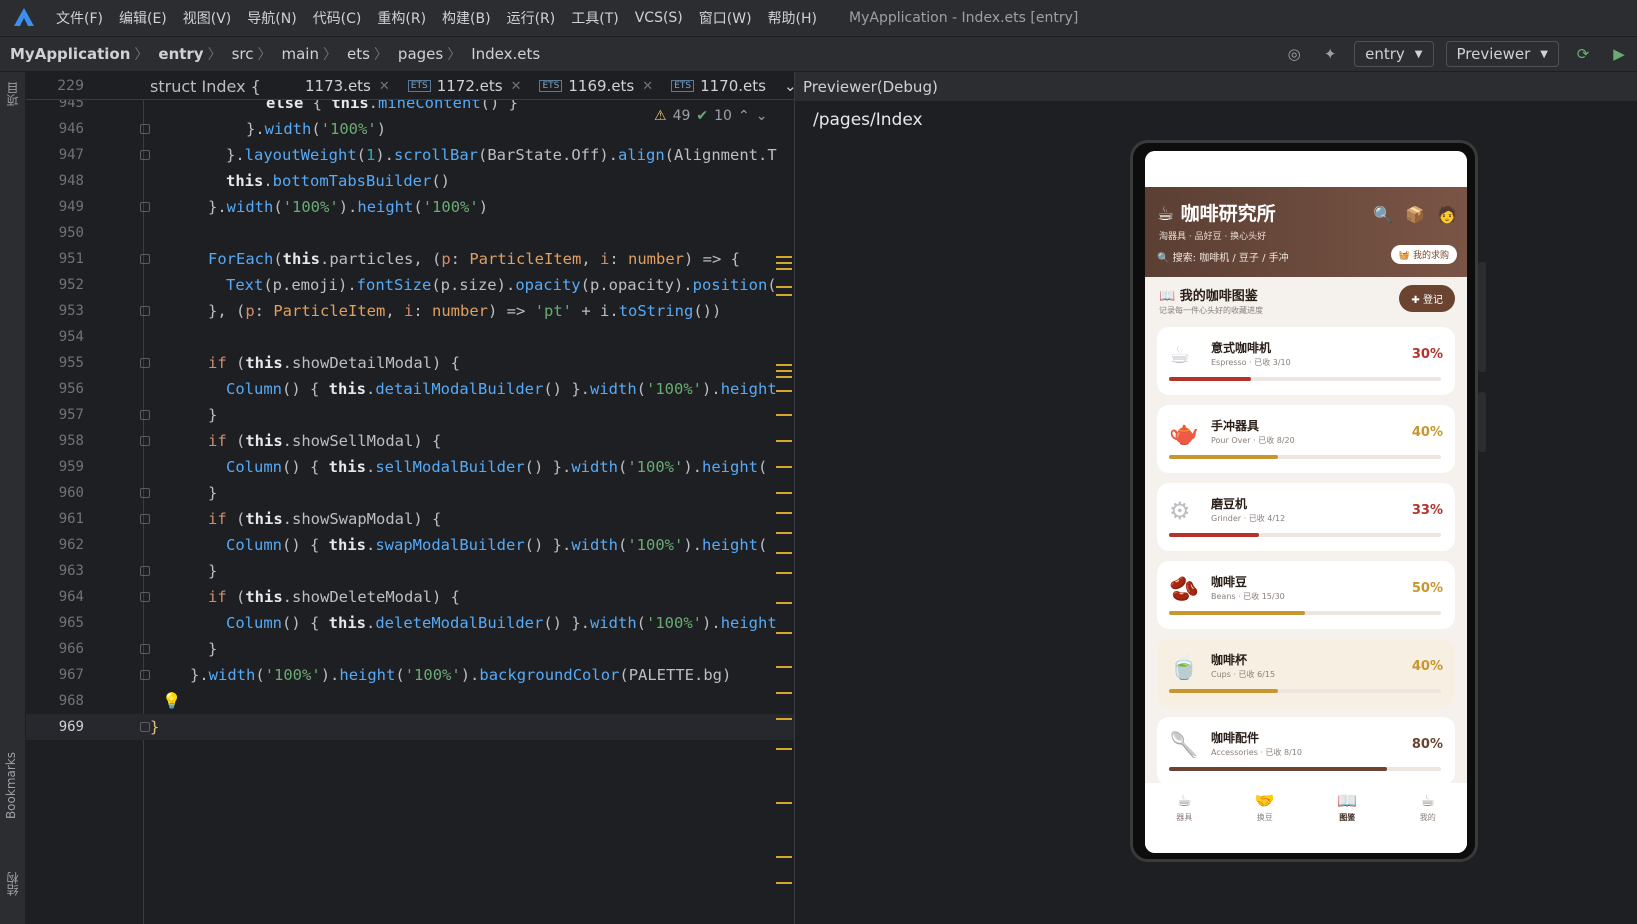 This screenshot has width=1637, height=924. Describe the element at coordinates (71, 415) in the screenshot. I see `line-number: 957` at that location.